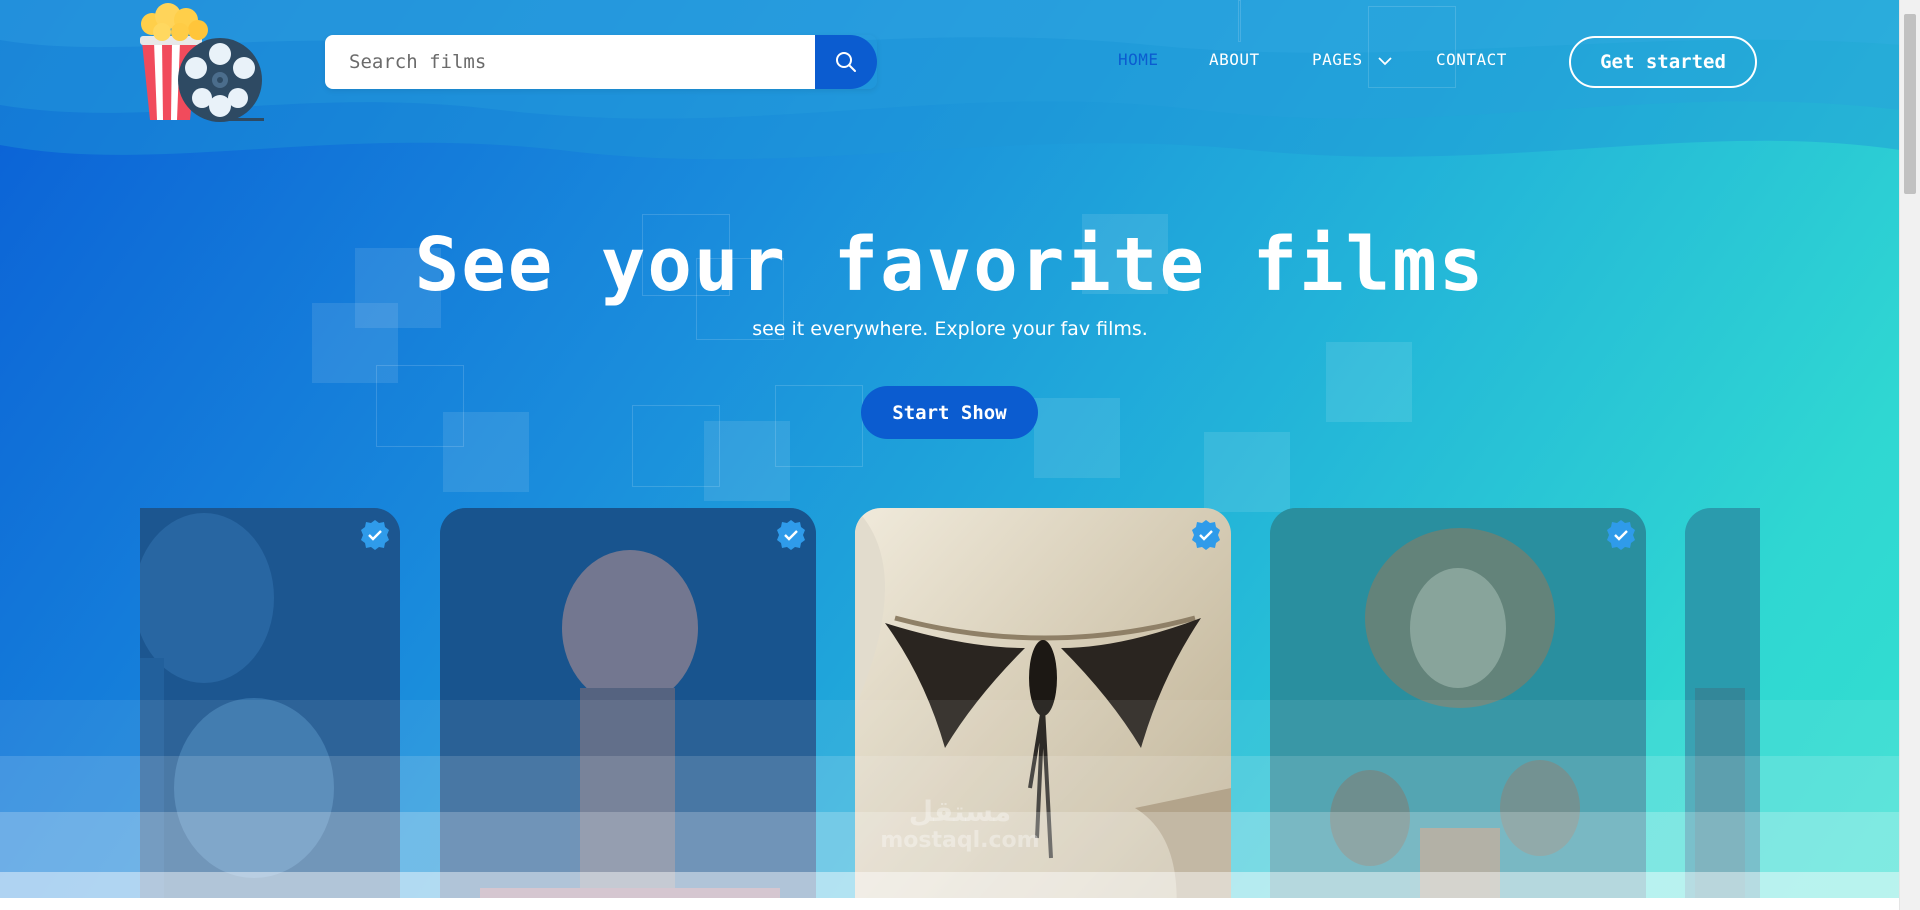  What do you see at coordinates (1471, 59) in the screenshot?
I see `nav-contact: CONTACT` at bounding box center [1471, 59].